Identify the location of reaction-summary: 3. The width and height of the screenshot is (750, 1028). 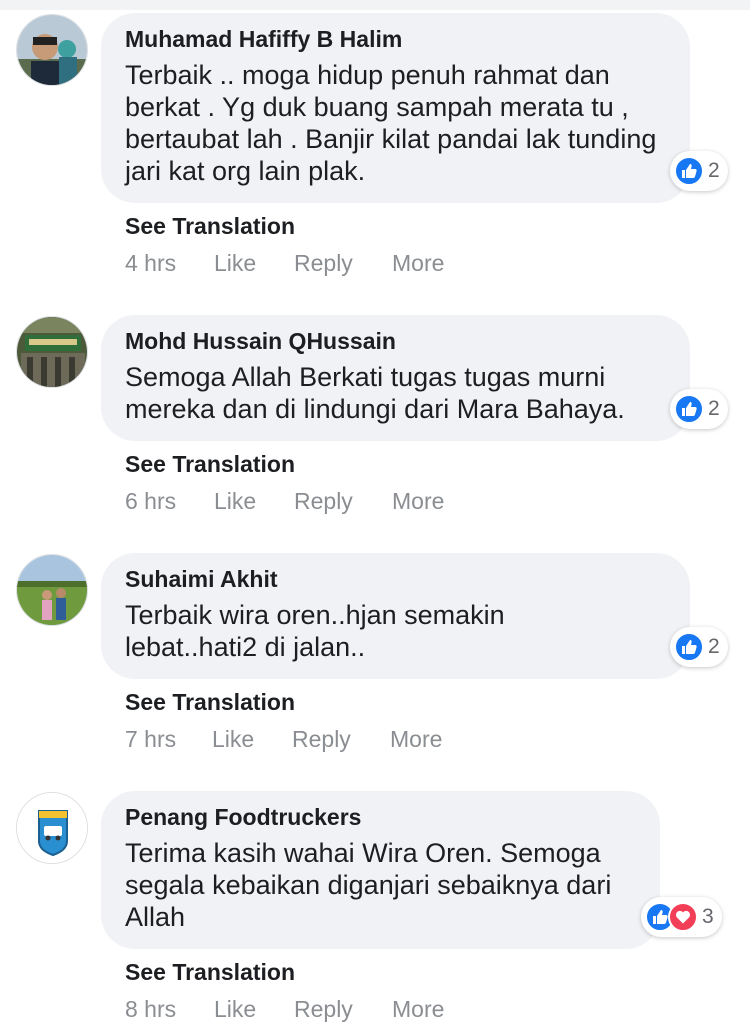
(681, 917).